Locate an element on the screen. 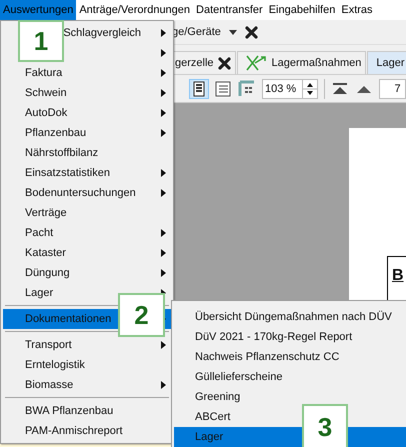 The image size is (406, 447). chart-arrow-icon is located at coordinates (257, 63).